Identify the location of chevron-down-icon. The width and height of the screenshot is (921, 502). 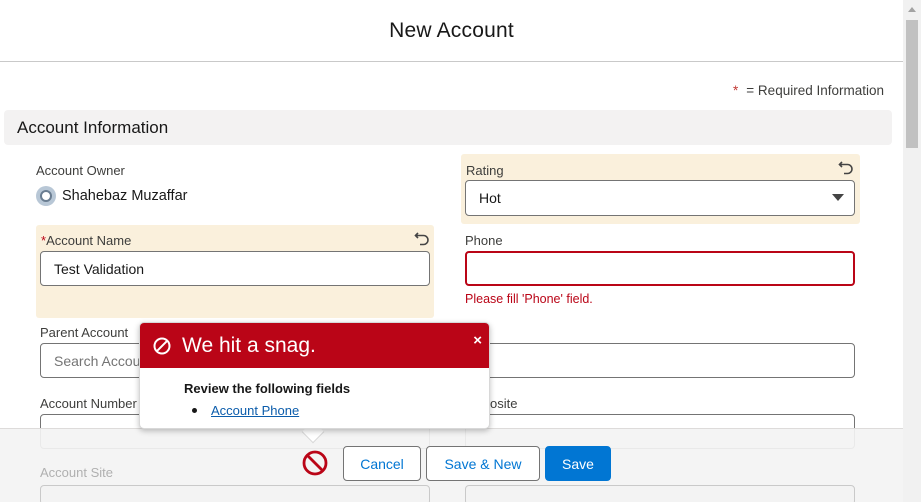
(838, 197).